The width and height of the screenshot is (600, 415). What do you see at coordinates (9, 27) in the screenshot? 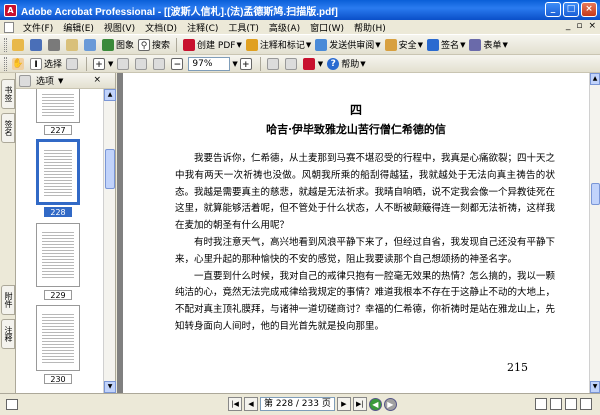
I see `document-icon` at bounding box center [9, 27].